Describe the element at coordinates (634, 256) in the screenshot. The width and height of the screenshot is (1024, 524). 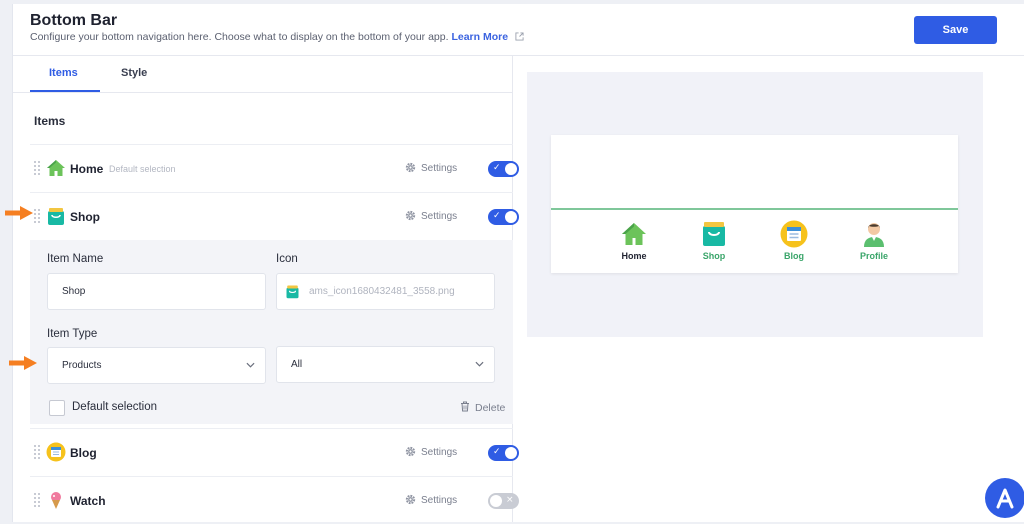
I see `nav-label: Home` at that location.